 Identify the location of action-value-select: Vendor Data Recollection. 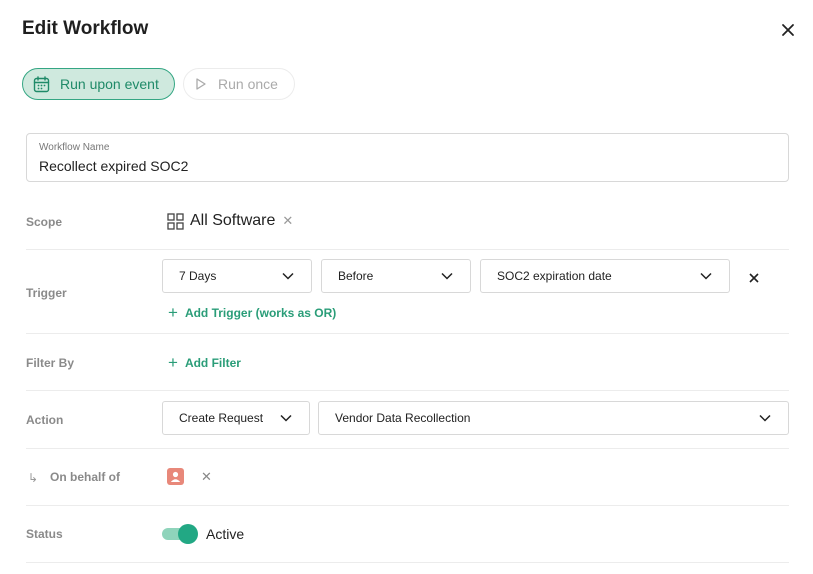
(553, 418).